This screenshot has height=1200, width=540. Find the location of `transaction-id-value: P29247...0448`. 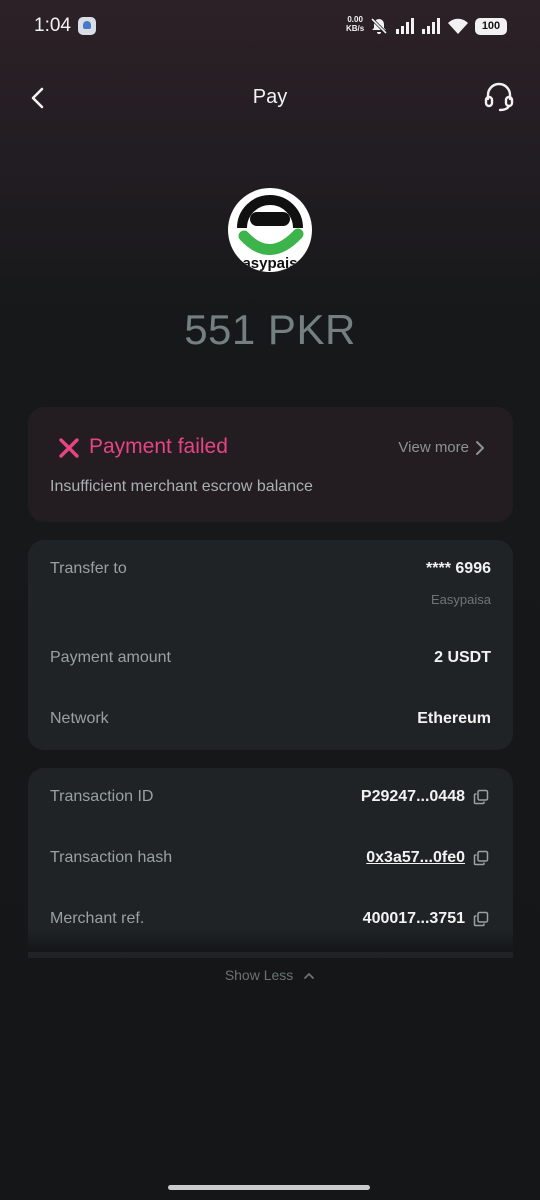

transaction-id-value: P29247...0448 is located at coordinates (412, 796).